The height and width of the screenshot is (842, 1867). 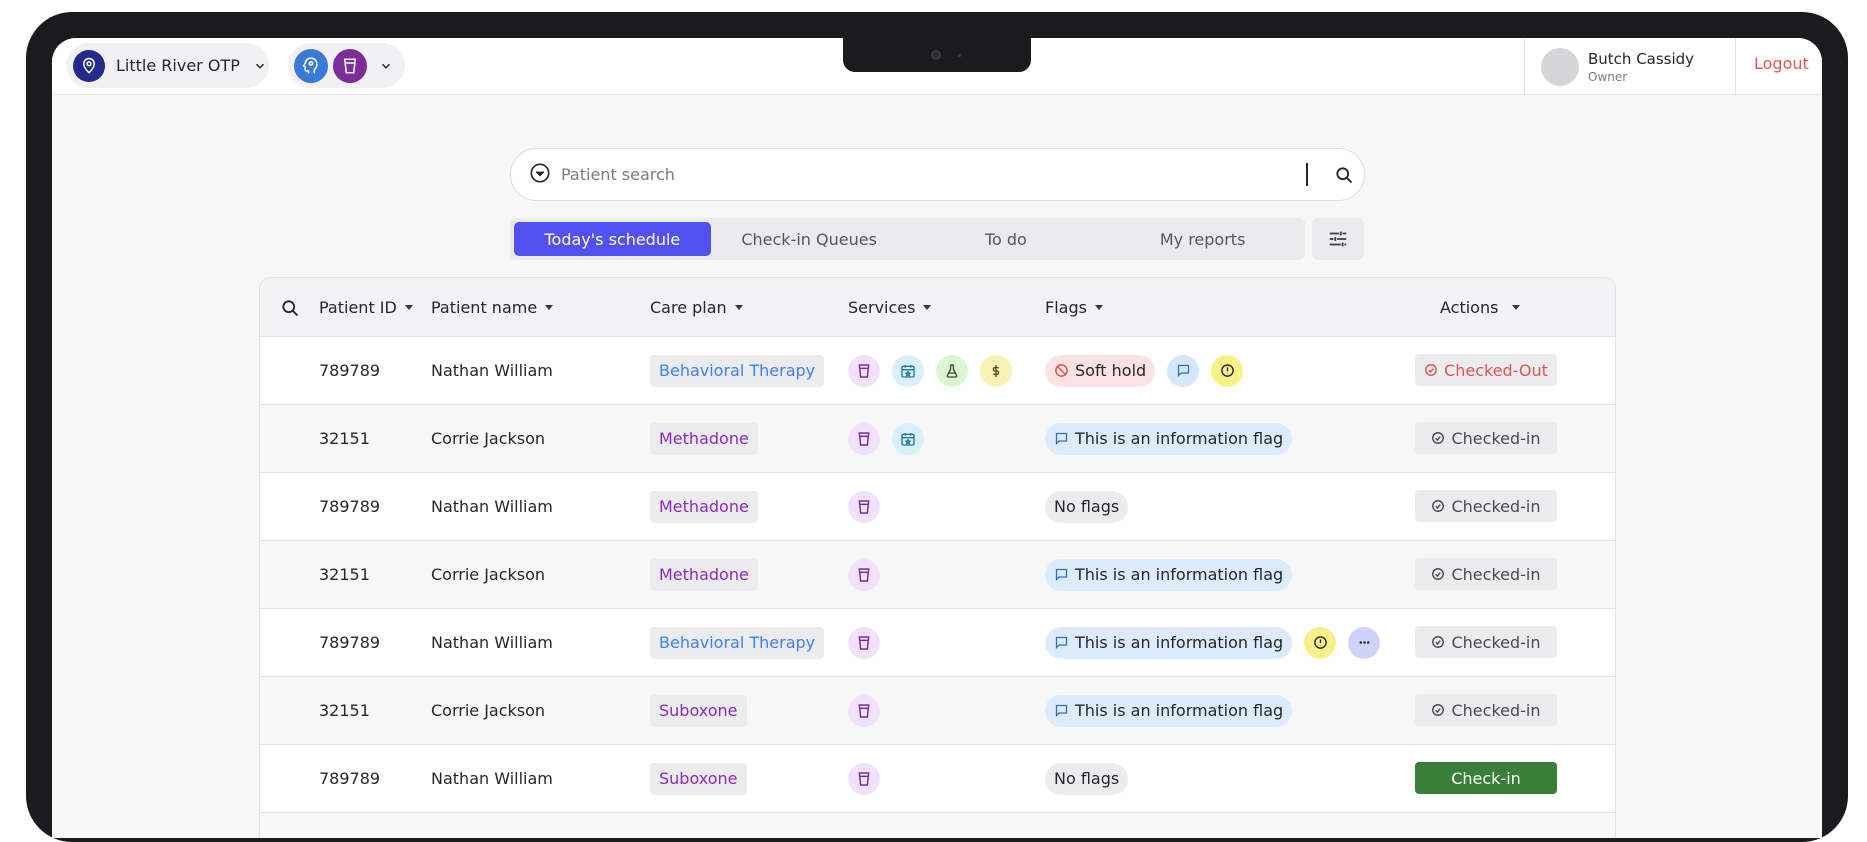 I want to click on column-actions: Actions, so click(x=1480, y=307).